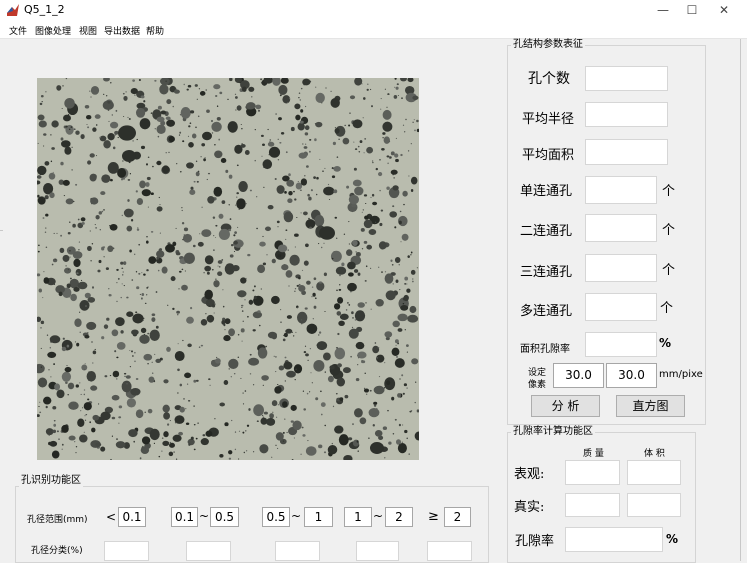 The width and height of the screenshot is (747, 563). What do you see at coordinates (548, 155) in the screenshot?
I see `avg-area-label: 平均面积` at bounding box center [548, 155].